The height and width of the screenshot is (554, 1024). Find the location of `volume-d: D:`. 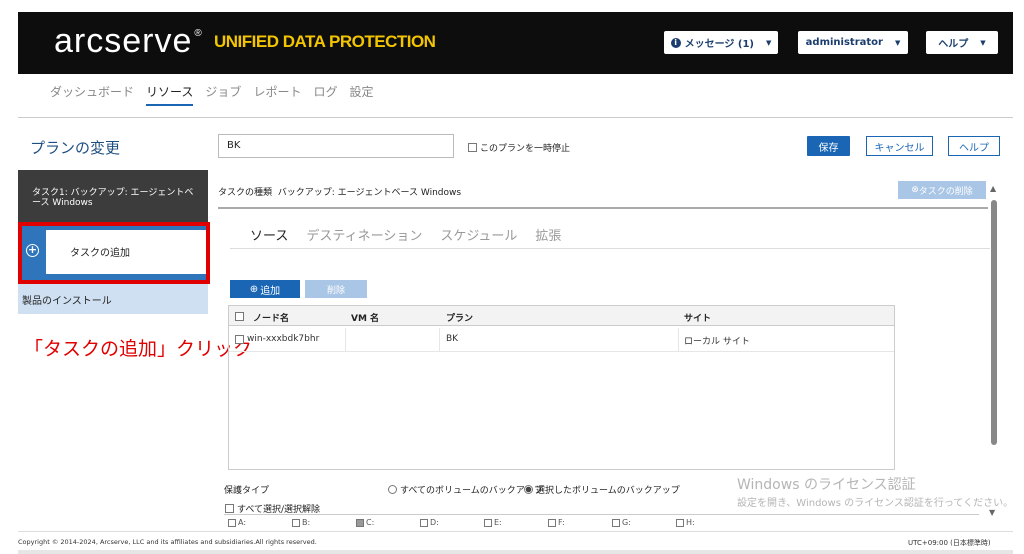

volume-d: D: is located at coordinates (429, 522).